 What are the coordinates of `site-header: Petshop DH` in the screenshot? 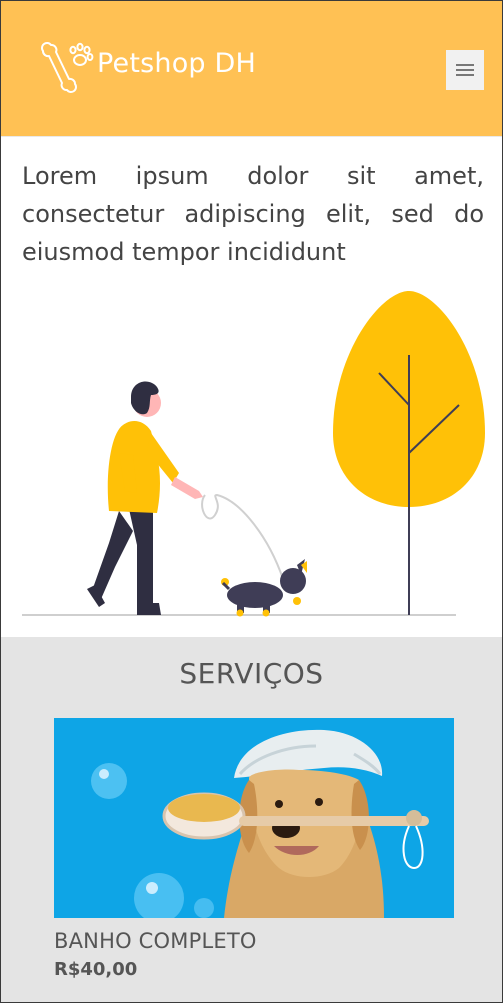 It's located at (251, 69).